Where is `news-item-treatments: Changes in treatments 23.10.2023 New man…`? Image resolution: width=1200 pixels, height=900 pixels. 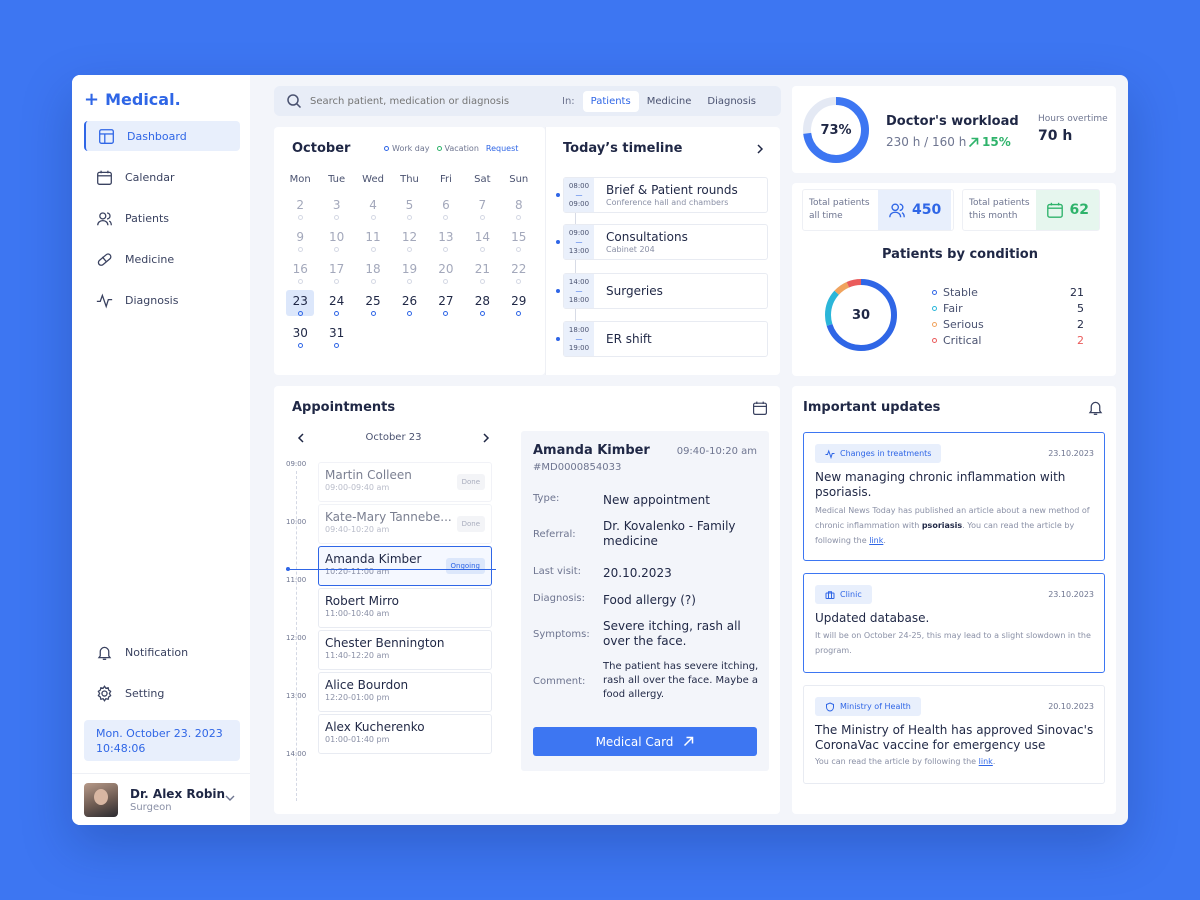
news-item-treatments: Changes in treatments 23.10.2023 New man… is located at coordinates (954, 496).